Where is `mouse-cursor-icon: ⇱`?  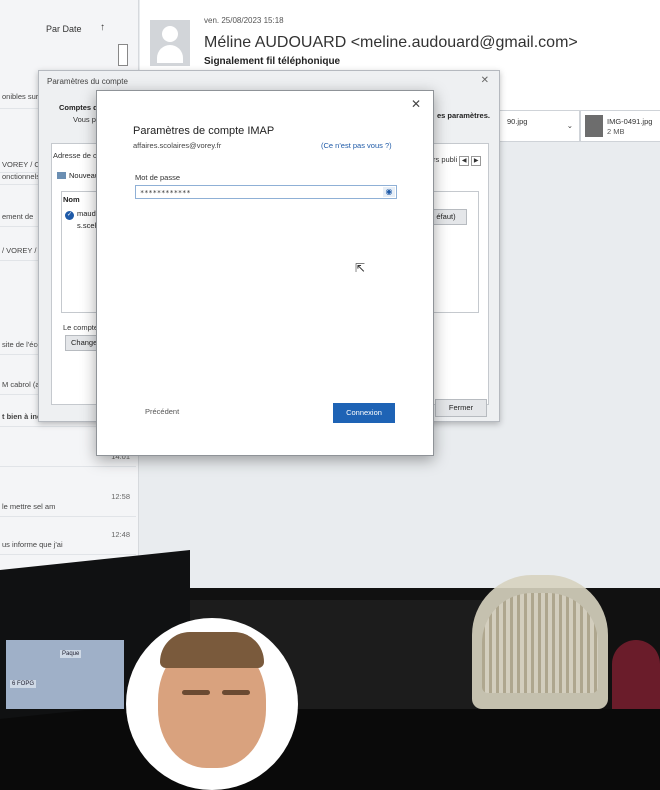 mouse-cursor-icon: ⇱ is located at coordinates (360, 268).